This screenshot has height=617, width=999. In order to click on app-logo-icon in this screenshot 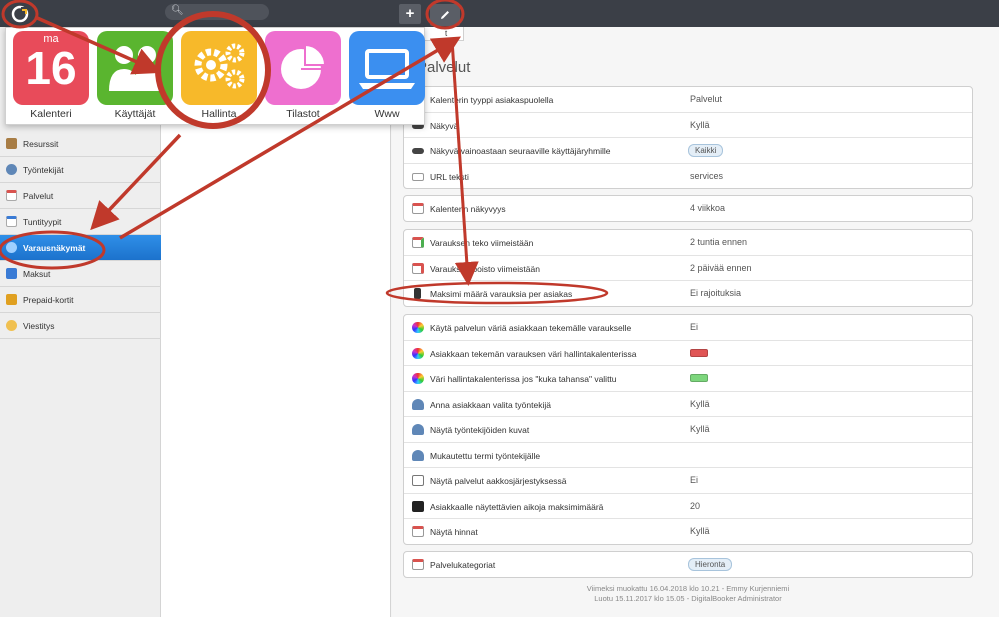, I will do `click(20, 14)`.